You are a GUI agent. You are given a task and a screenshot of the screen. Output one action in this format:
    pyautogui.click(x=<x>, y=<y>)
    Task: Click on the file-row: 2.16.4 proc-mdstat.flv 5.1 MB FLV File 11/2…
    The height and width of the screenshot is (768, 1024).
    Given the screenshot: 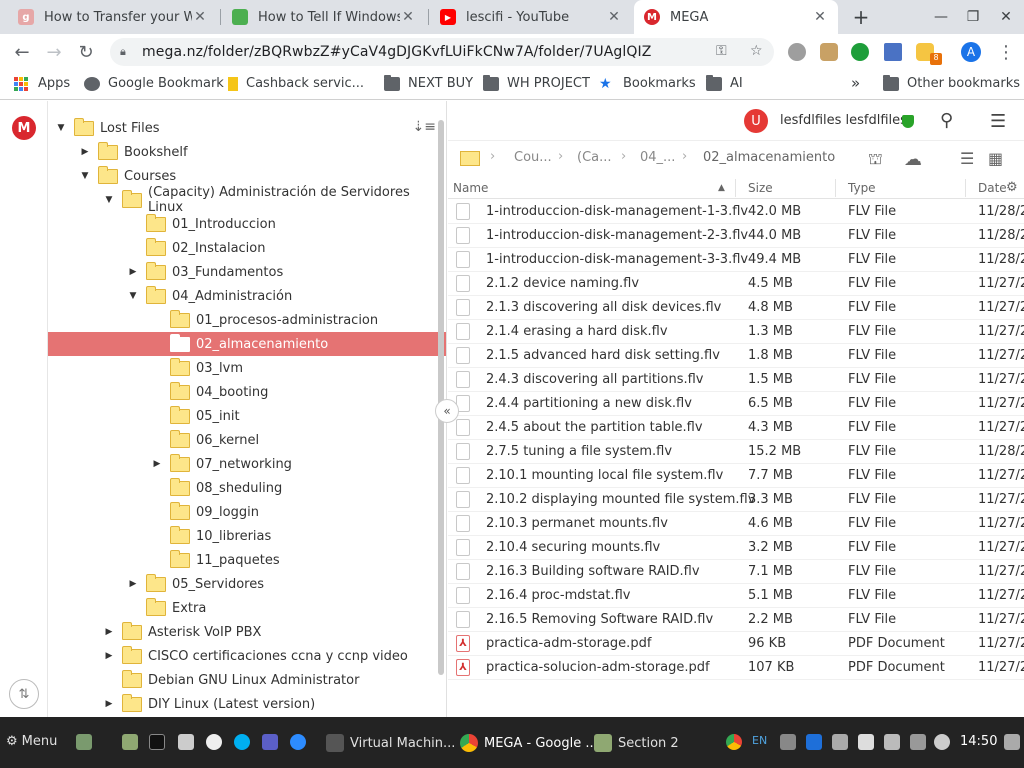 What is the action you would take?
    pyautogui.click(x=736, y=596)
    